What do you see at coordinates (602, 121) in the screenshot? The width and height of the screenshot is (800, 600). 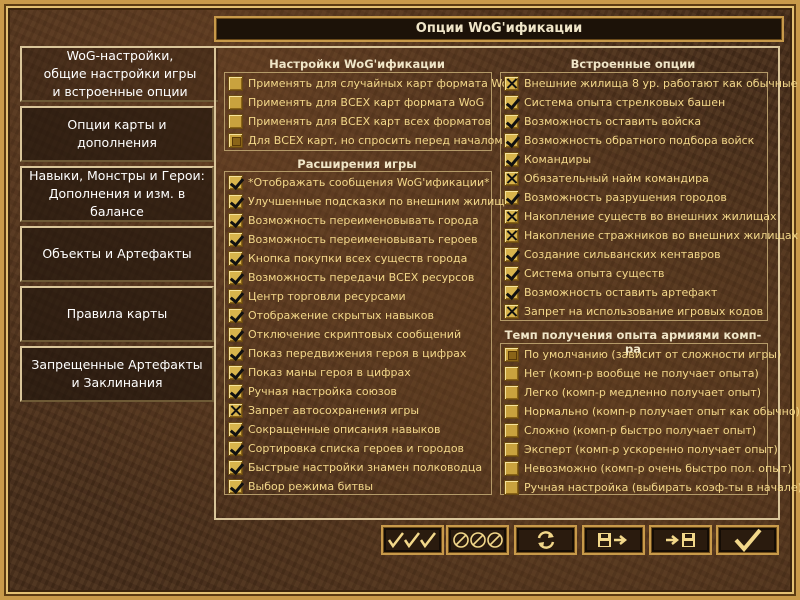 I see `builtin-option: Возможность оставить войска` at bounding box center [602, 121].